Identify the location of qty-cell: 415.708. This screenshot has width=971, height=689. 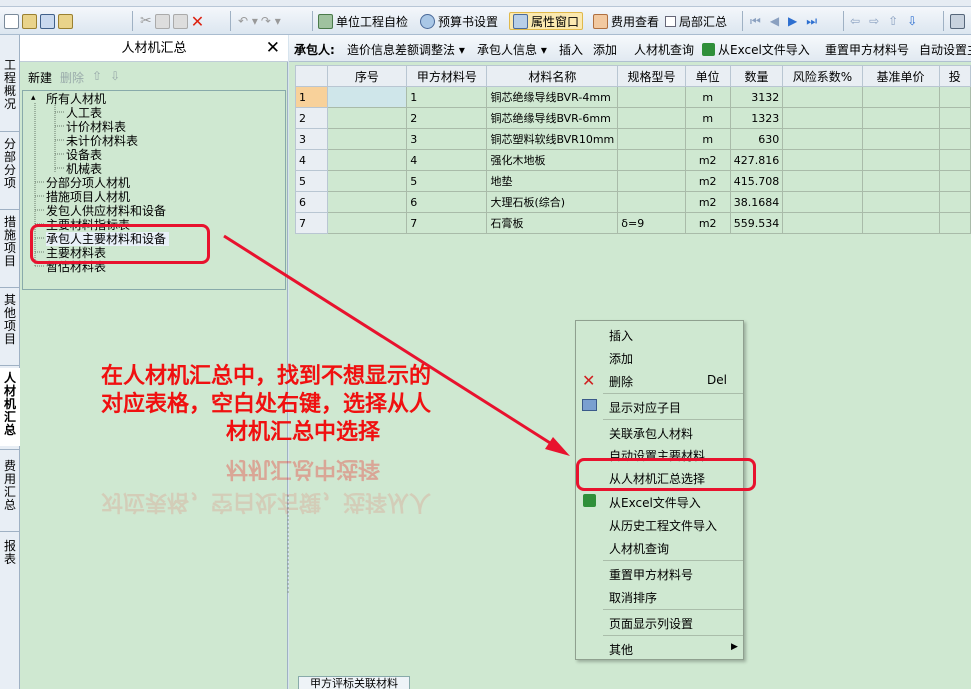
(756, 181).